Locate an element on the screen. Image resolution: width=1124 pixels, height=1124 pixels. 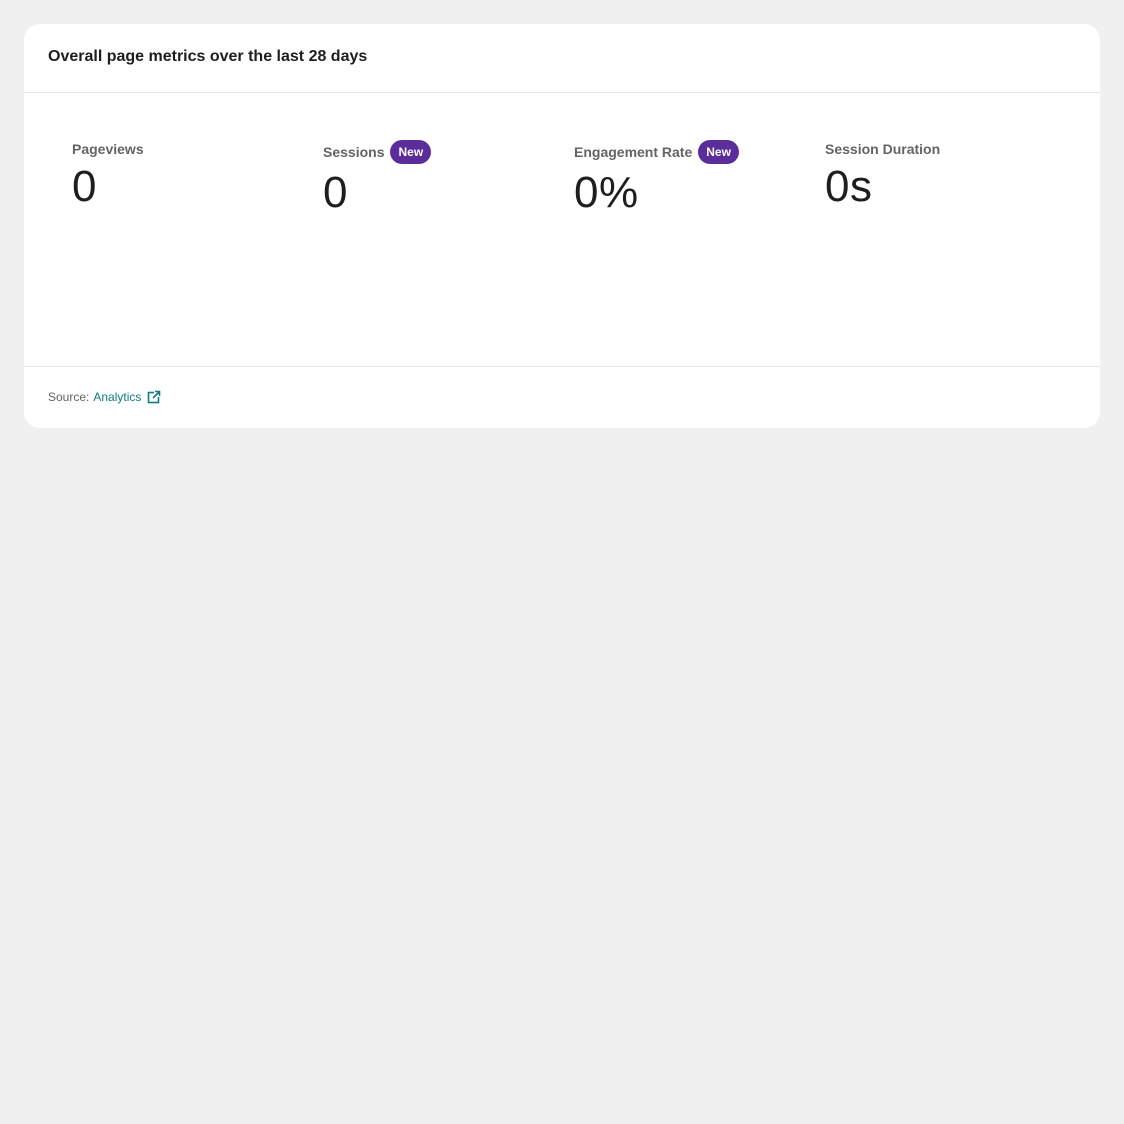
metric-pageviews: Pageviews 0 is located at coordinates (192, 174).